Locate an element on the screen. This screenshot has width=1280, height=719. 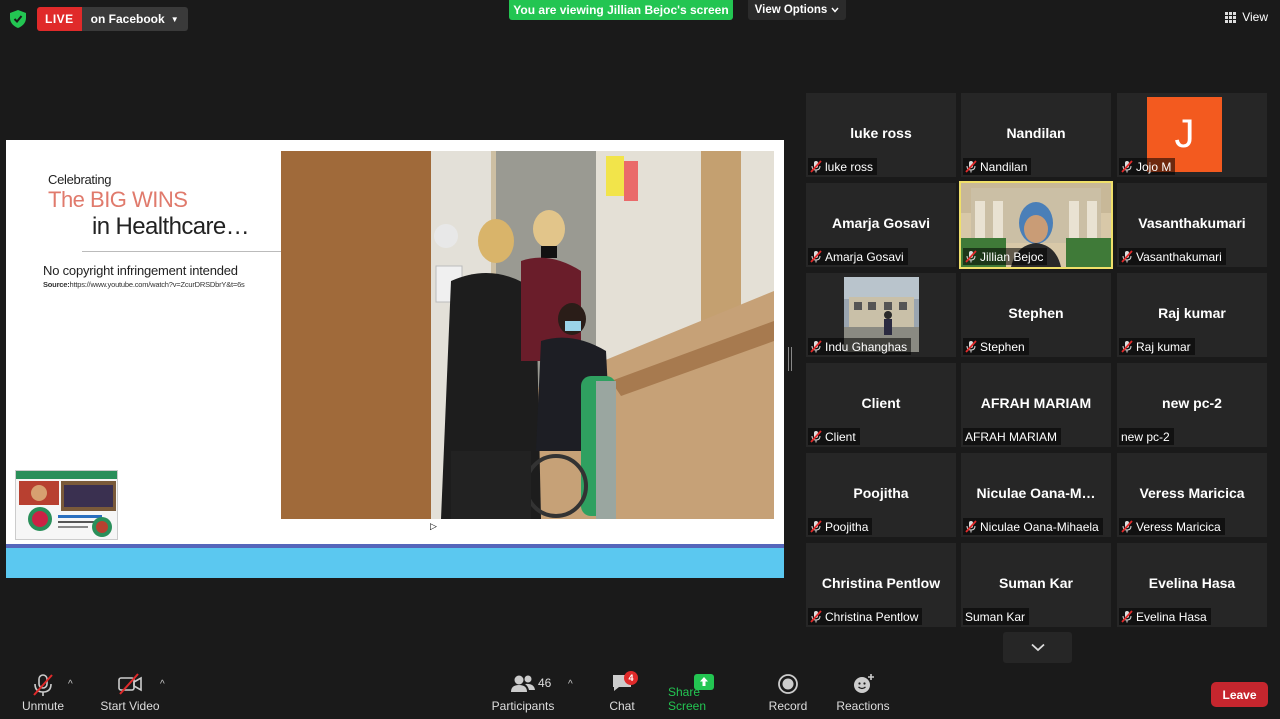
participant-name-label: Stephen is located at coordinates (996, 346).